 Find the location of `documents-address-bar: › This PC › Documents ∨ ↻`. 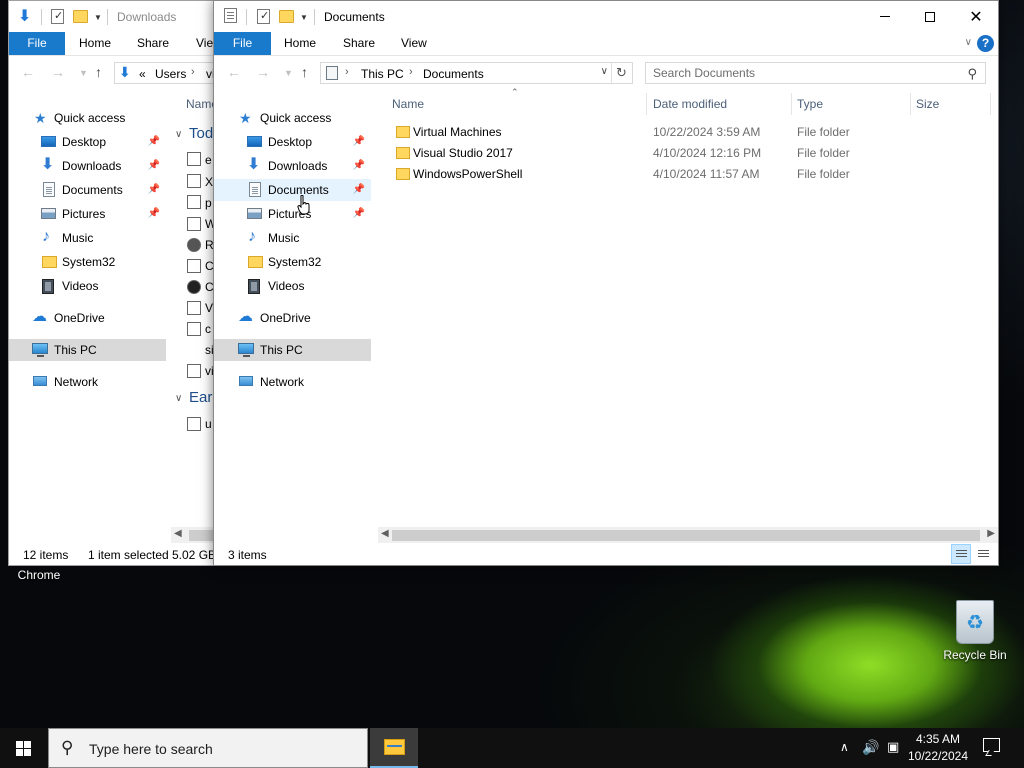

documents-address-bar: › This PC › Documents ∨ ↻ is located at coordinates (476, 73).